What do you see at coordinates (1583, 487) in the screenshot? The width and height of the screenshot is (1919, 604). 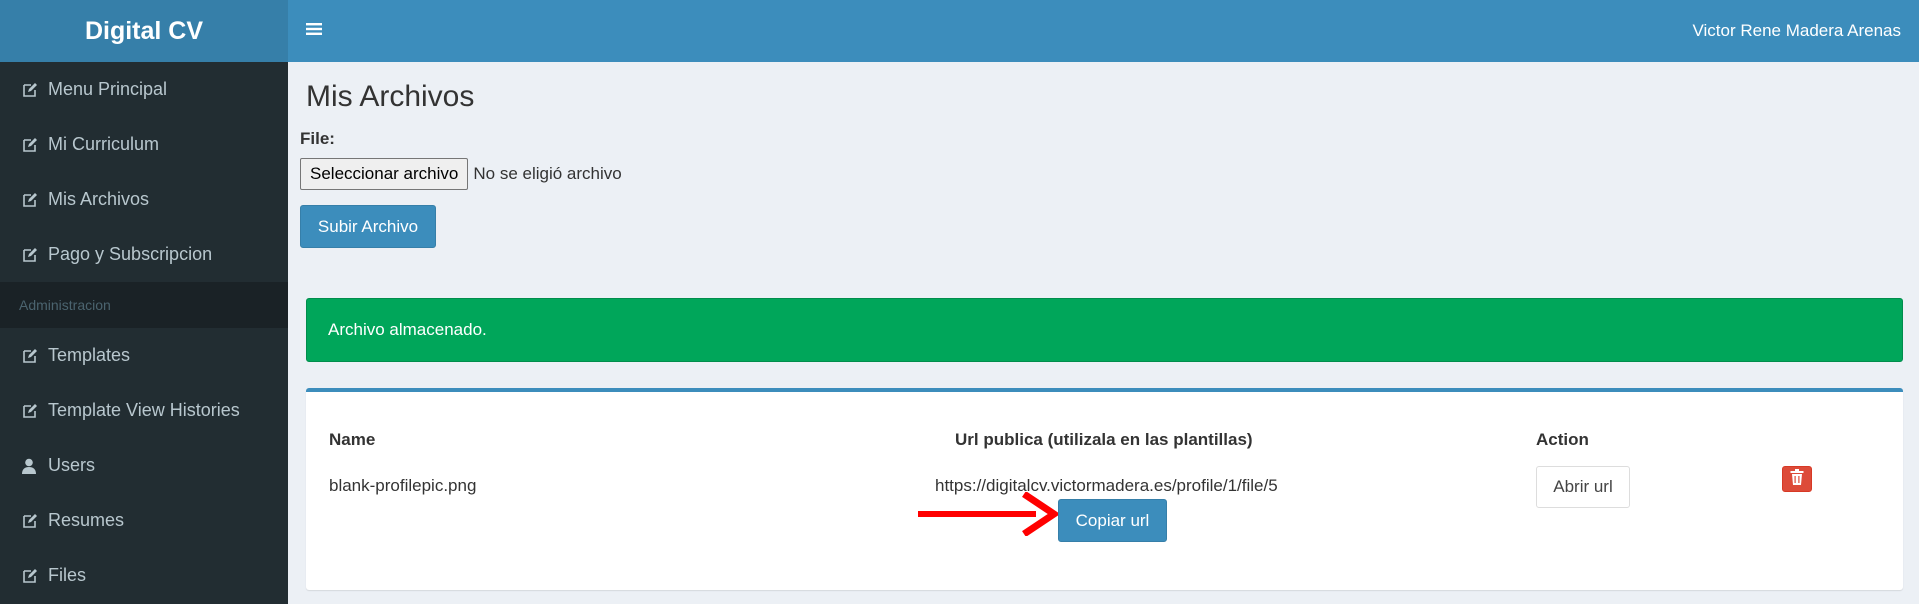 I see `open-url-button: Abrir url` at bounding box center [1583, 487].